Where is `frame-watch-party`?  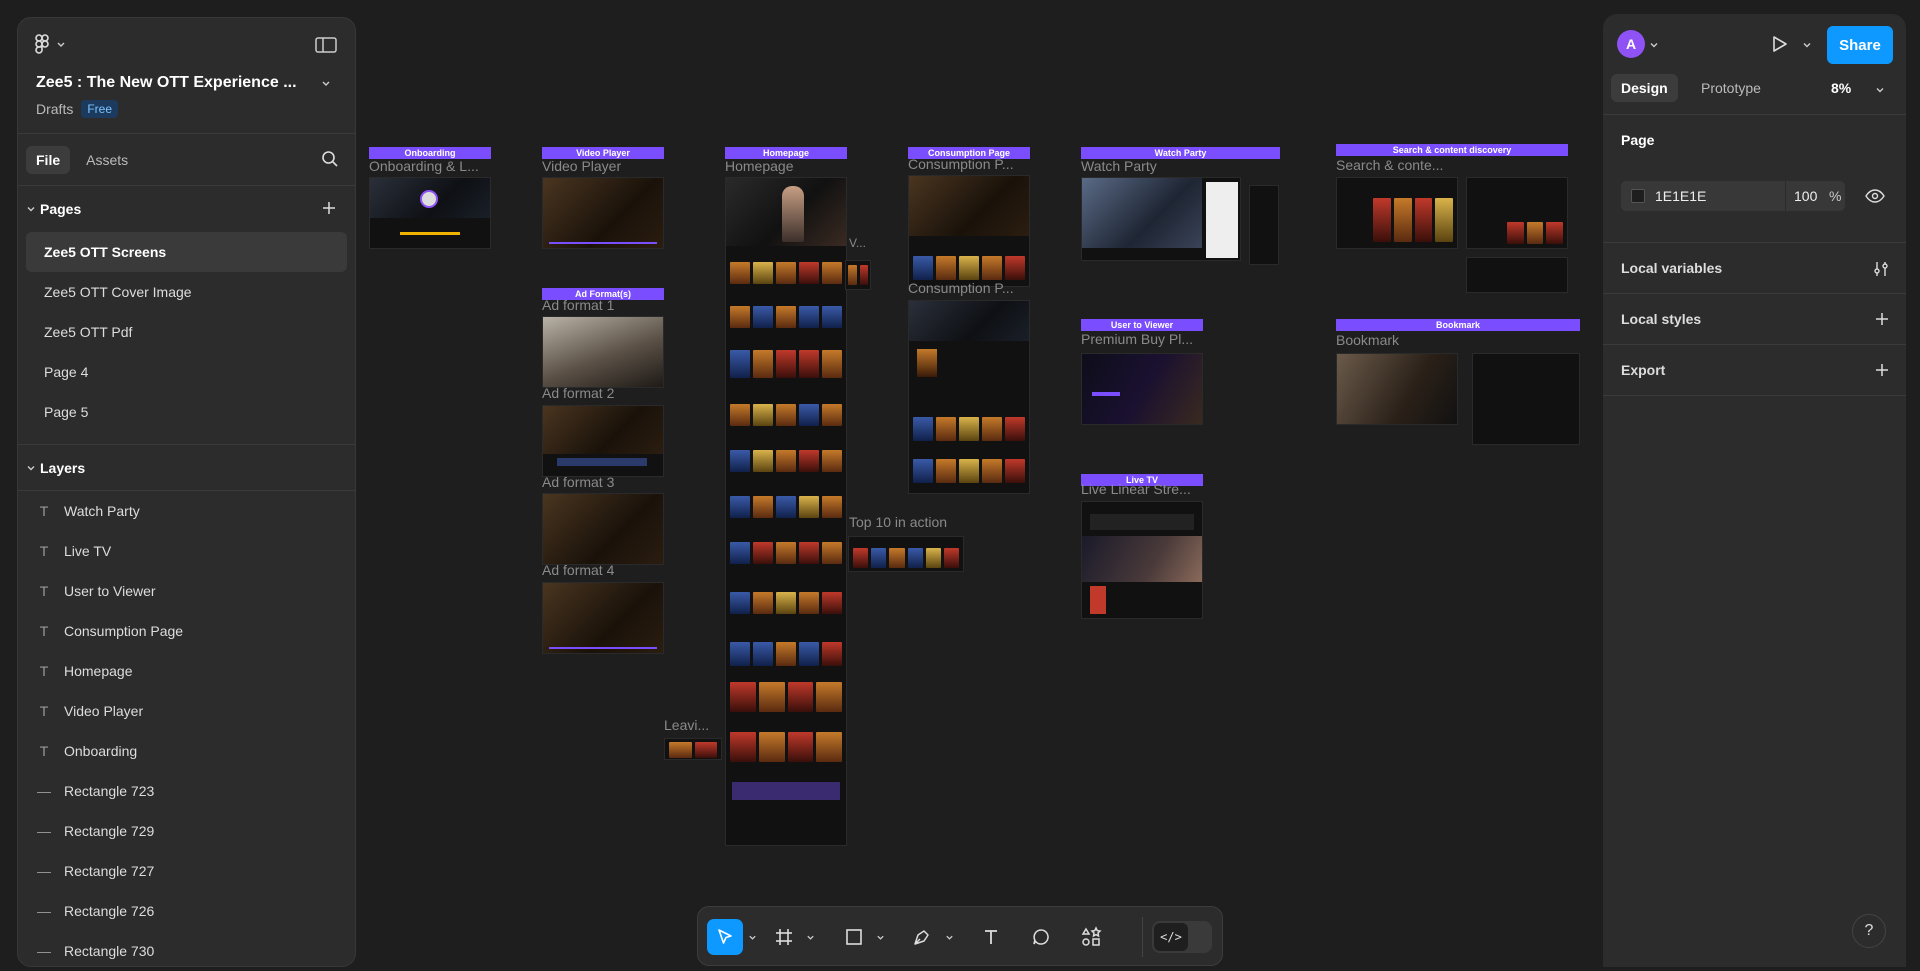 frame-watch-party is located at coordinates (1161, 219).